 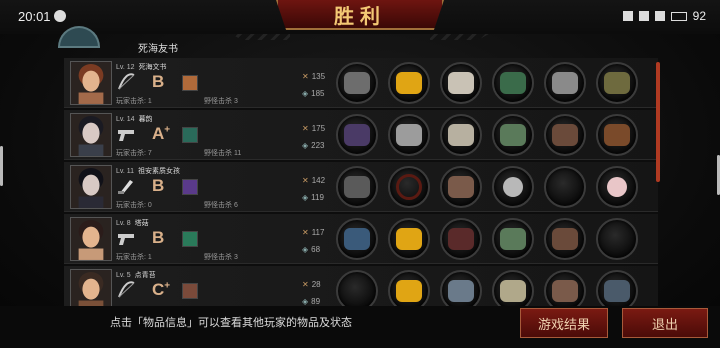 I want to click on rod-icon, so click(x=617, y=291).